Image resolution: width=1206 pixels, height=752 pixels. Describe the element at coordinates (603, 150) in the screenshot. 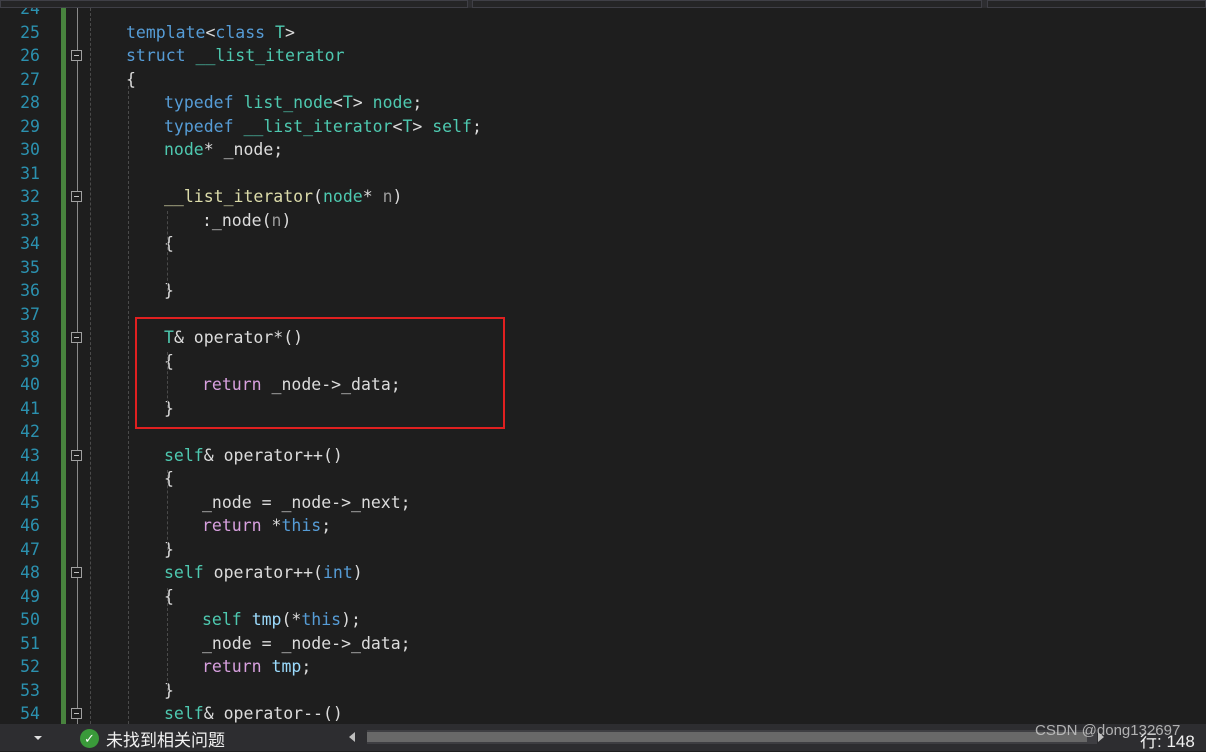

I see `code-line: 30 node* _node;` at that location.